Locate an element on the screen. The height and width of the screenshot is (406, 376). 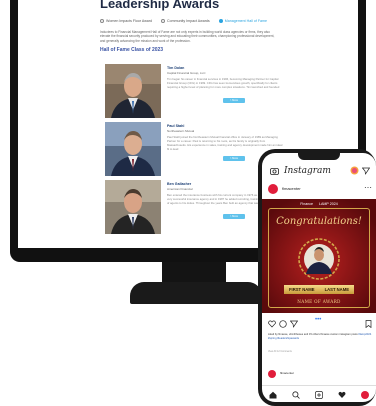
class-heading: Hall of Fame Class of 2023 is located at coordinates (132, 50).